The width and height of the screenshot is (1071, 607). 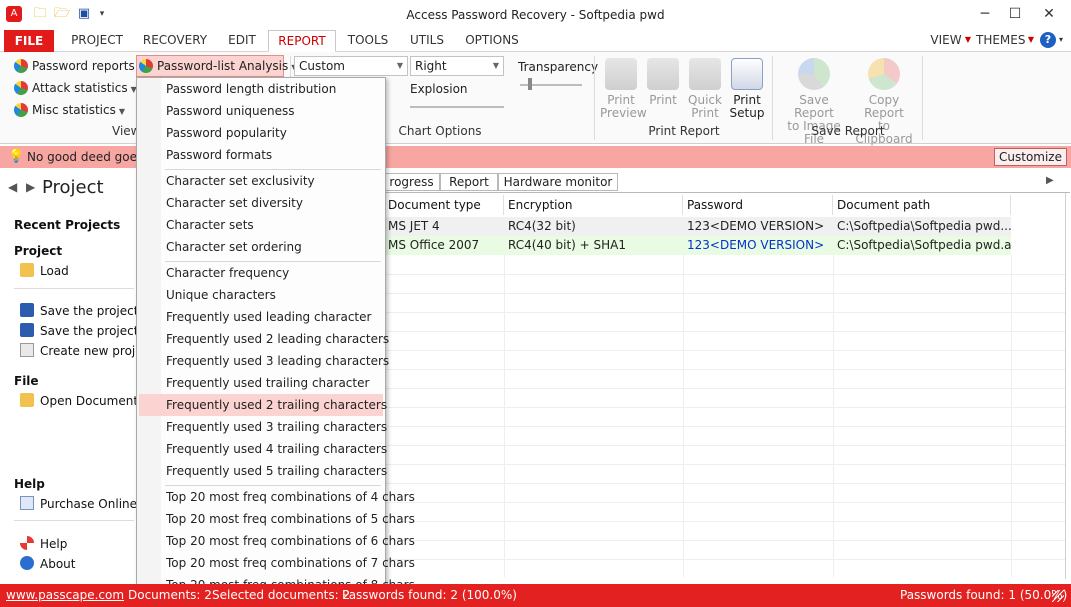 What do you see at coordinates (263, 405) in the screenshot?
I see `menu-item-2-trailing-characters: Frequently used 2 trailing characters` at bounding box center [263, 405].